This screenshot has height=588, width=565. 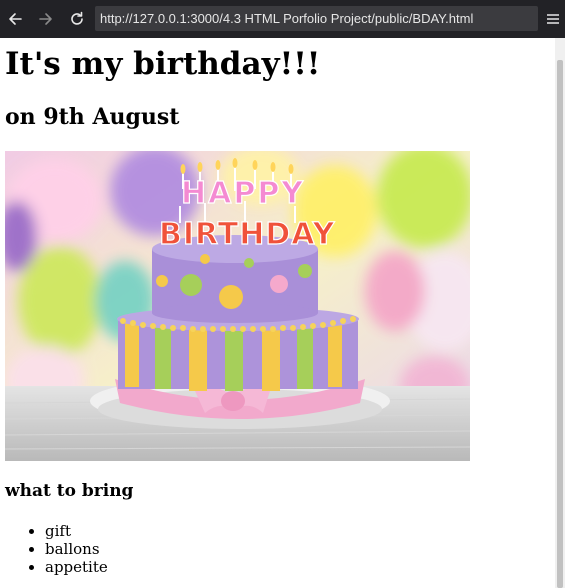 I want to click on scrollbar-thumb, so click(x=560, y=324).